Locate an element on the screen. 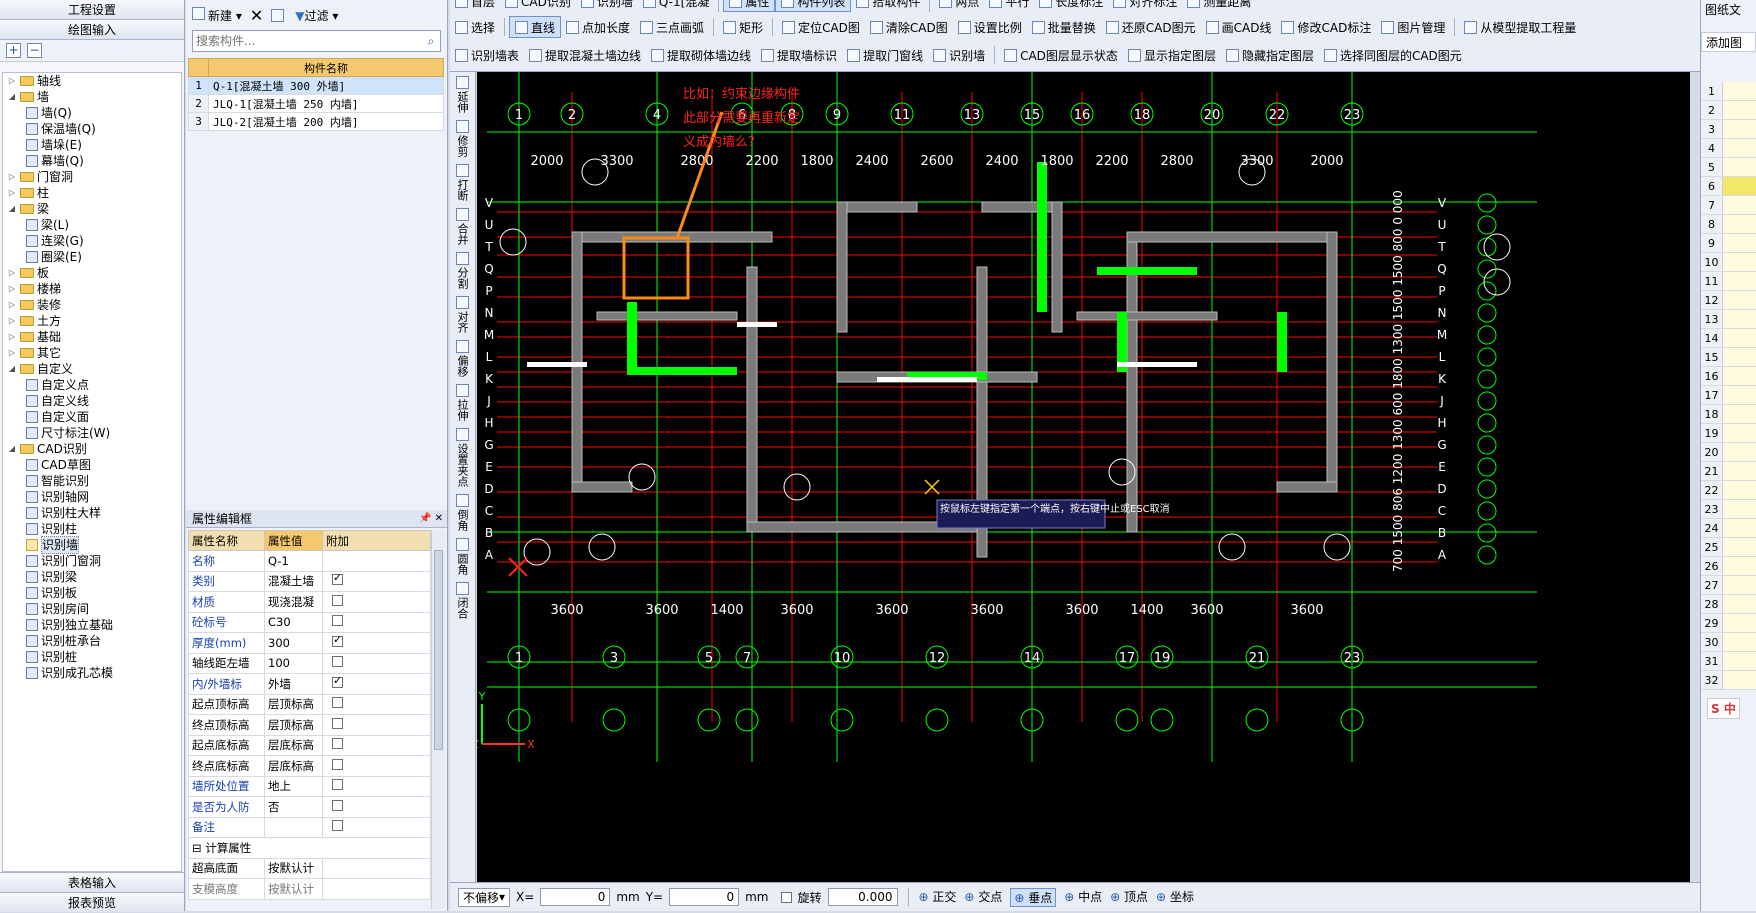 The height and width of the screenshot is (913, 1756). pin-close-icon: 📌 ✕ is located at coordinates (433, 518).